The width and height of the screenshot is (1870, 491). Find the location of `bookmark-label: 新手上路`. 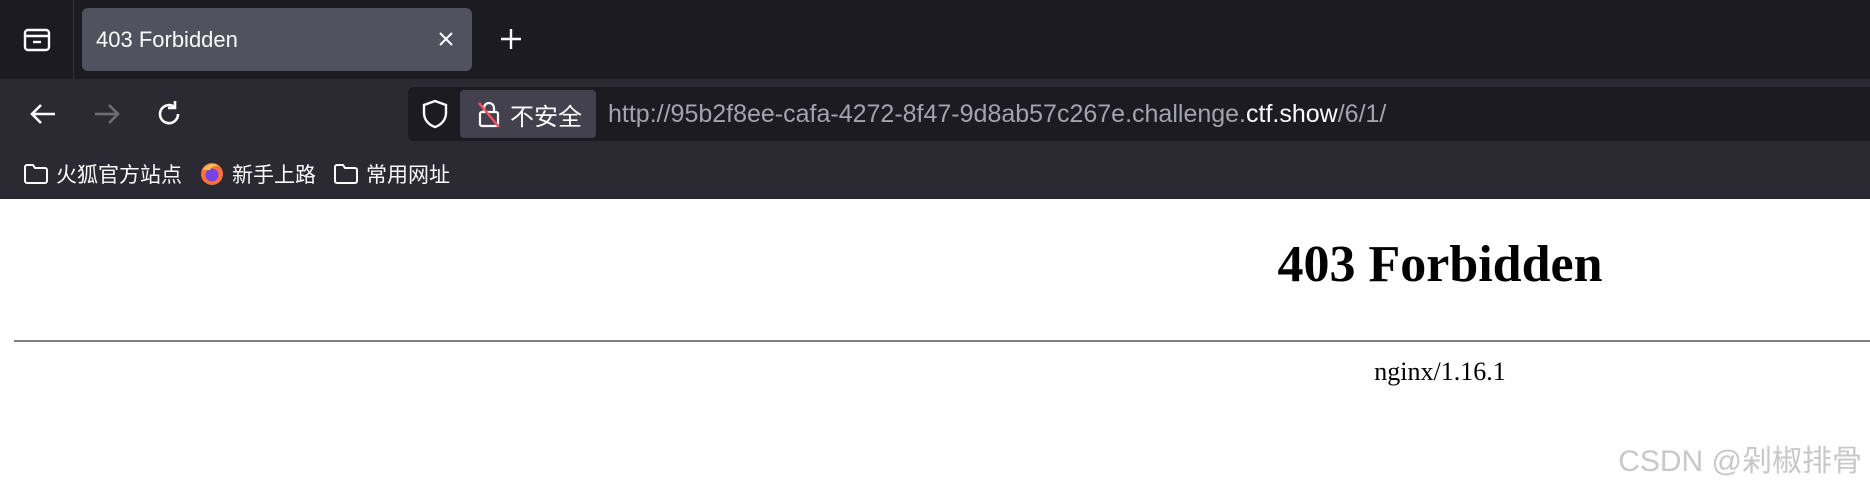

bookmark-label: 新手上路 is located at coordinates (274, 175).